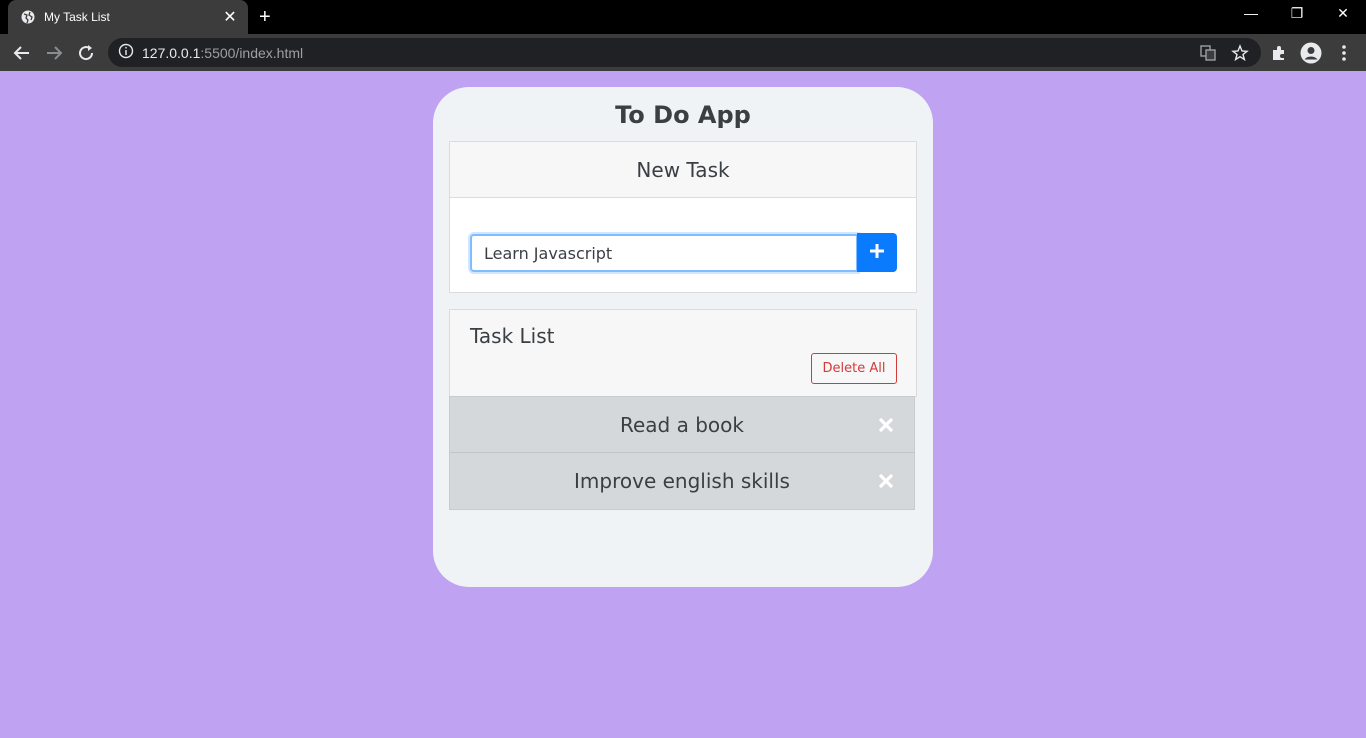 This screenshot has width=1366, height=738. I want to click on forward-arrow-icon, so click(54, 53).